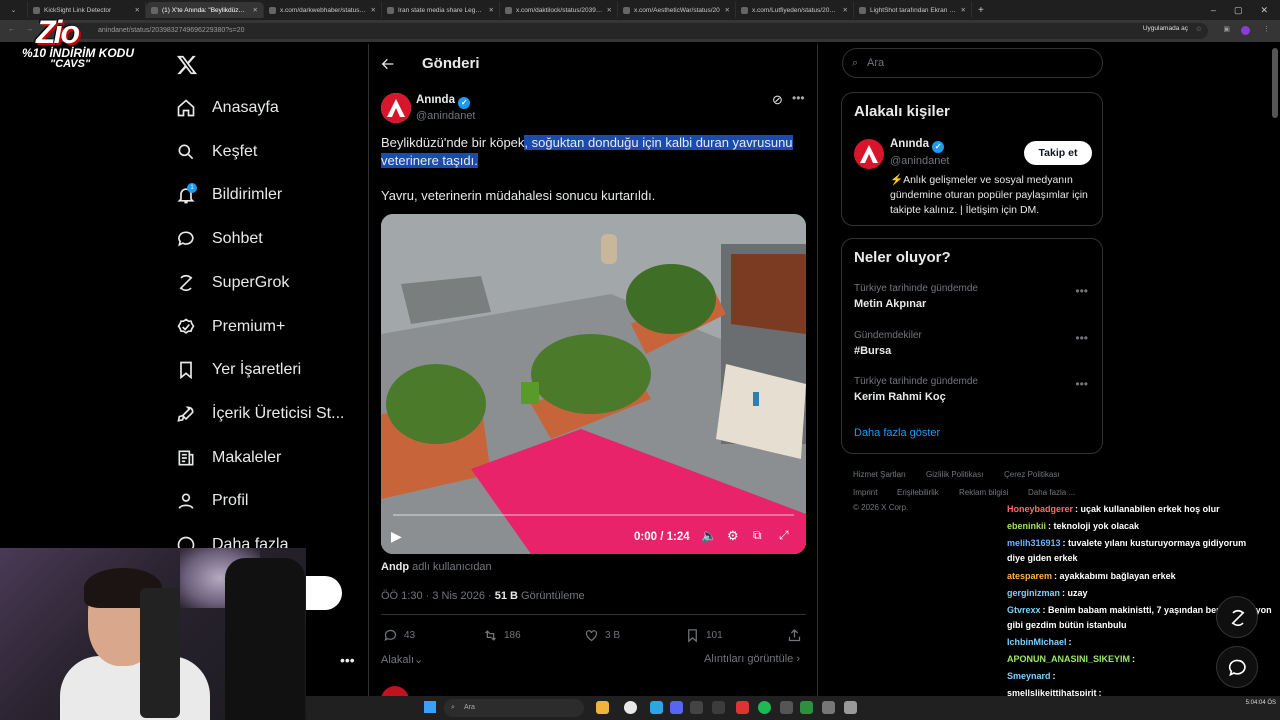 The width and height of the screenshot is (1280, 720). Describe the element at coordinates (228, 458) in the screenshot. I see `sidebar-item: Makaleler` at that location.